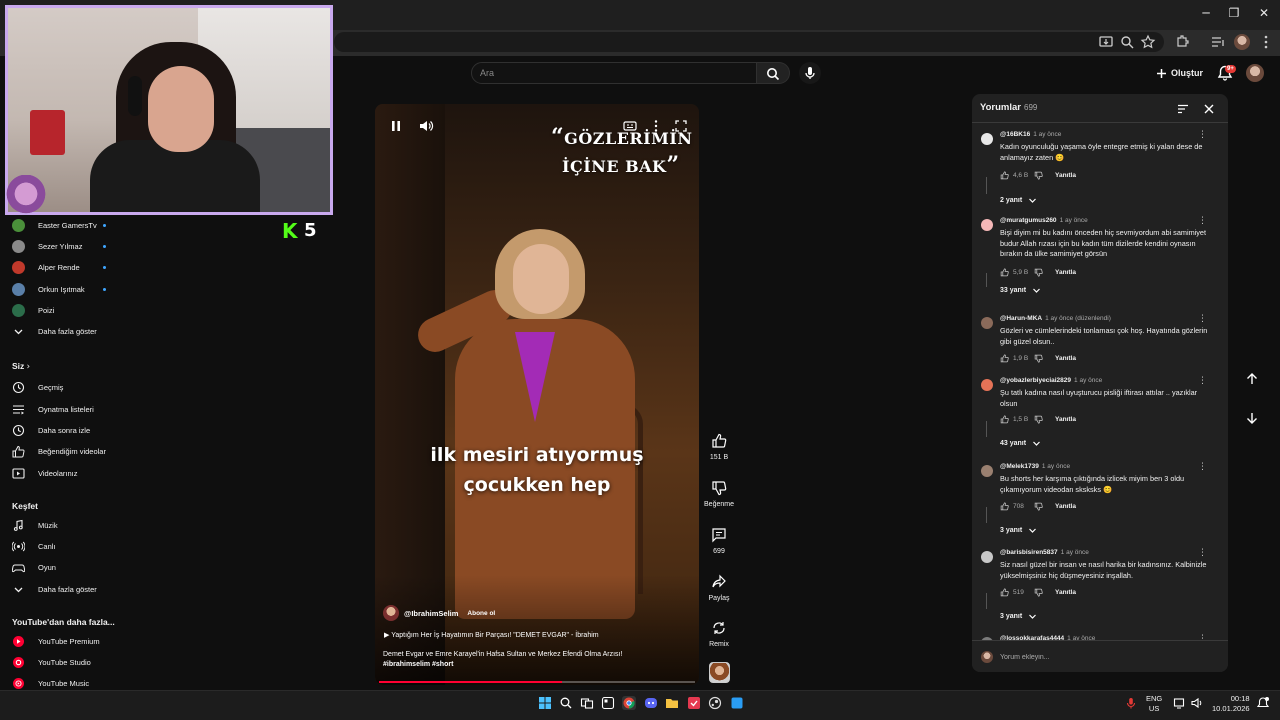 This screenshot has width=1280, height=720. Describe the element at coordinates (1015, 134) in the screenshot. I see `comment-author: @16BK16` at that location.